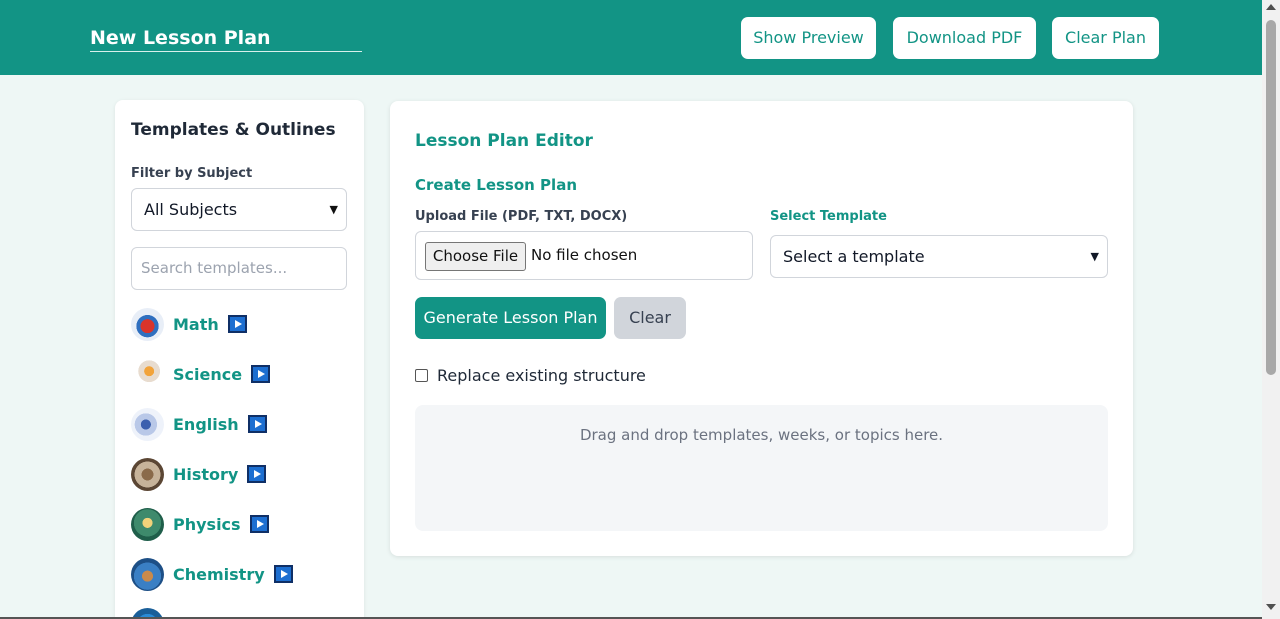 This screenshot has width=1280, height=619. I want to click on scroll-down-arrow-icon, so click(1271, 607).